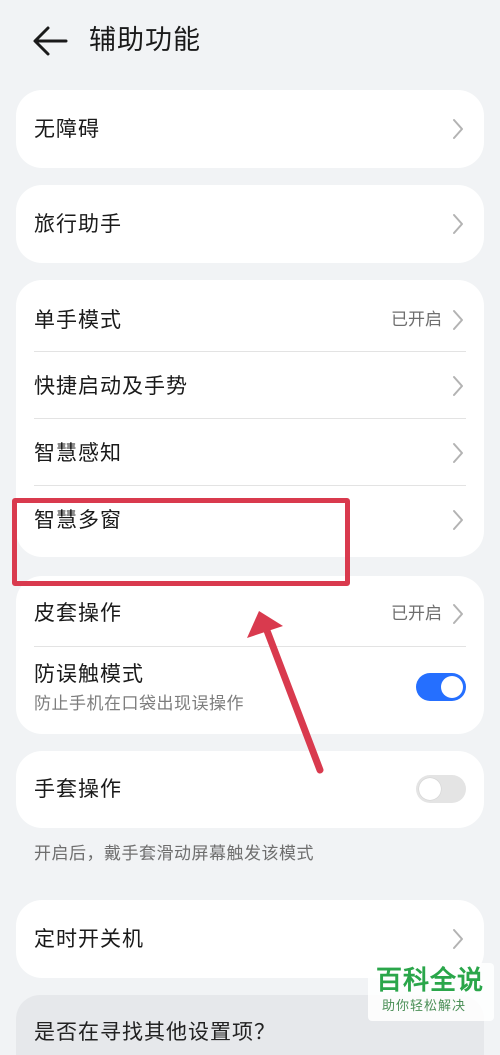  Describe the element at coordinates (78, 789) in the screenshot. I see `glove-operation-label: 手套操作` at that location.